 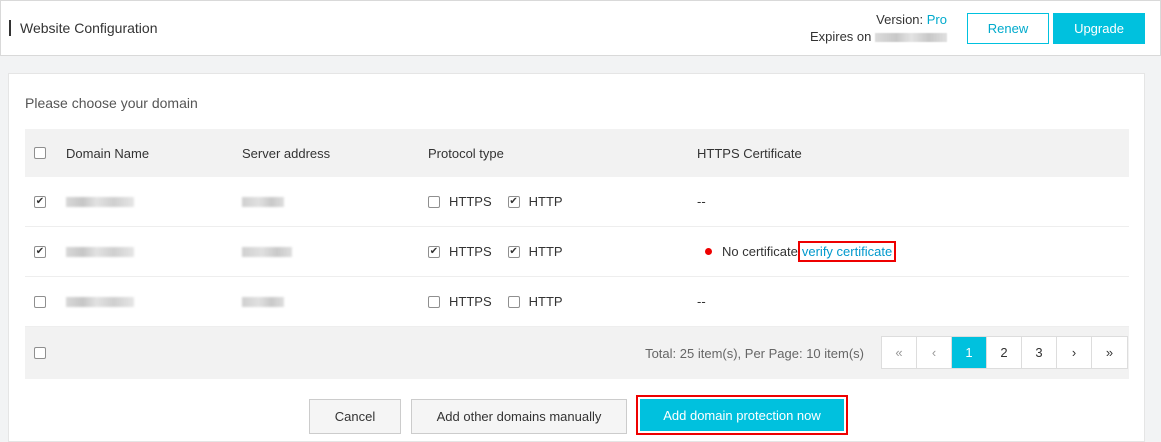 I want to click on footer-select-all-checkbox, so click(x=40, y=353).